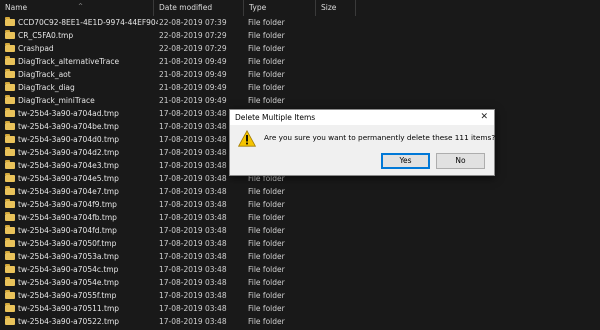 This screenshot has width=600, height=330. What do you see at coordinates (36, 48) in the screenshot?
I see `file-name: Crashpad` at bounding box center [36, 48].